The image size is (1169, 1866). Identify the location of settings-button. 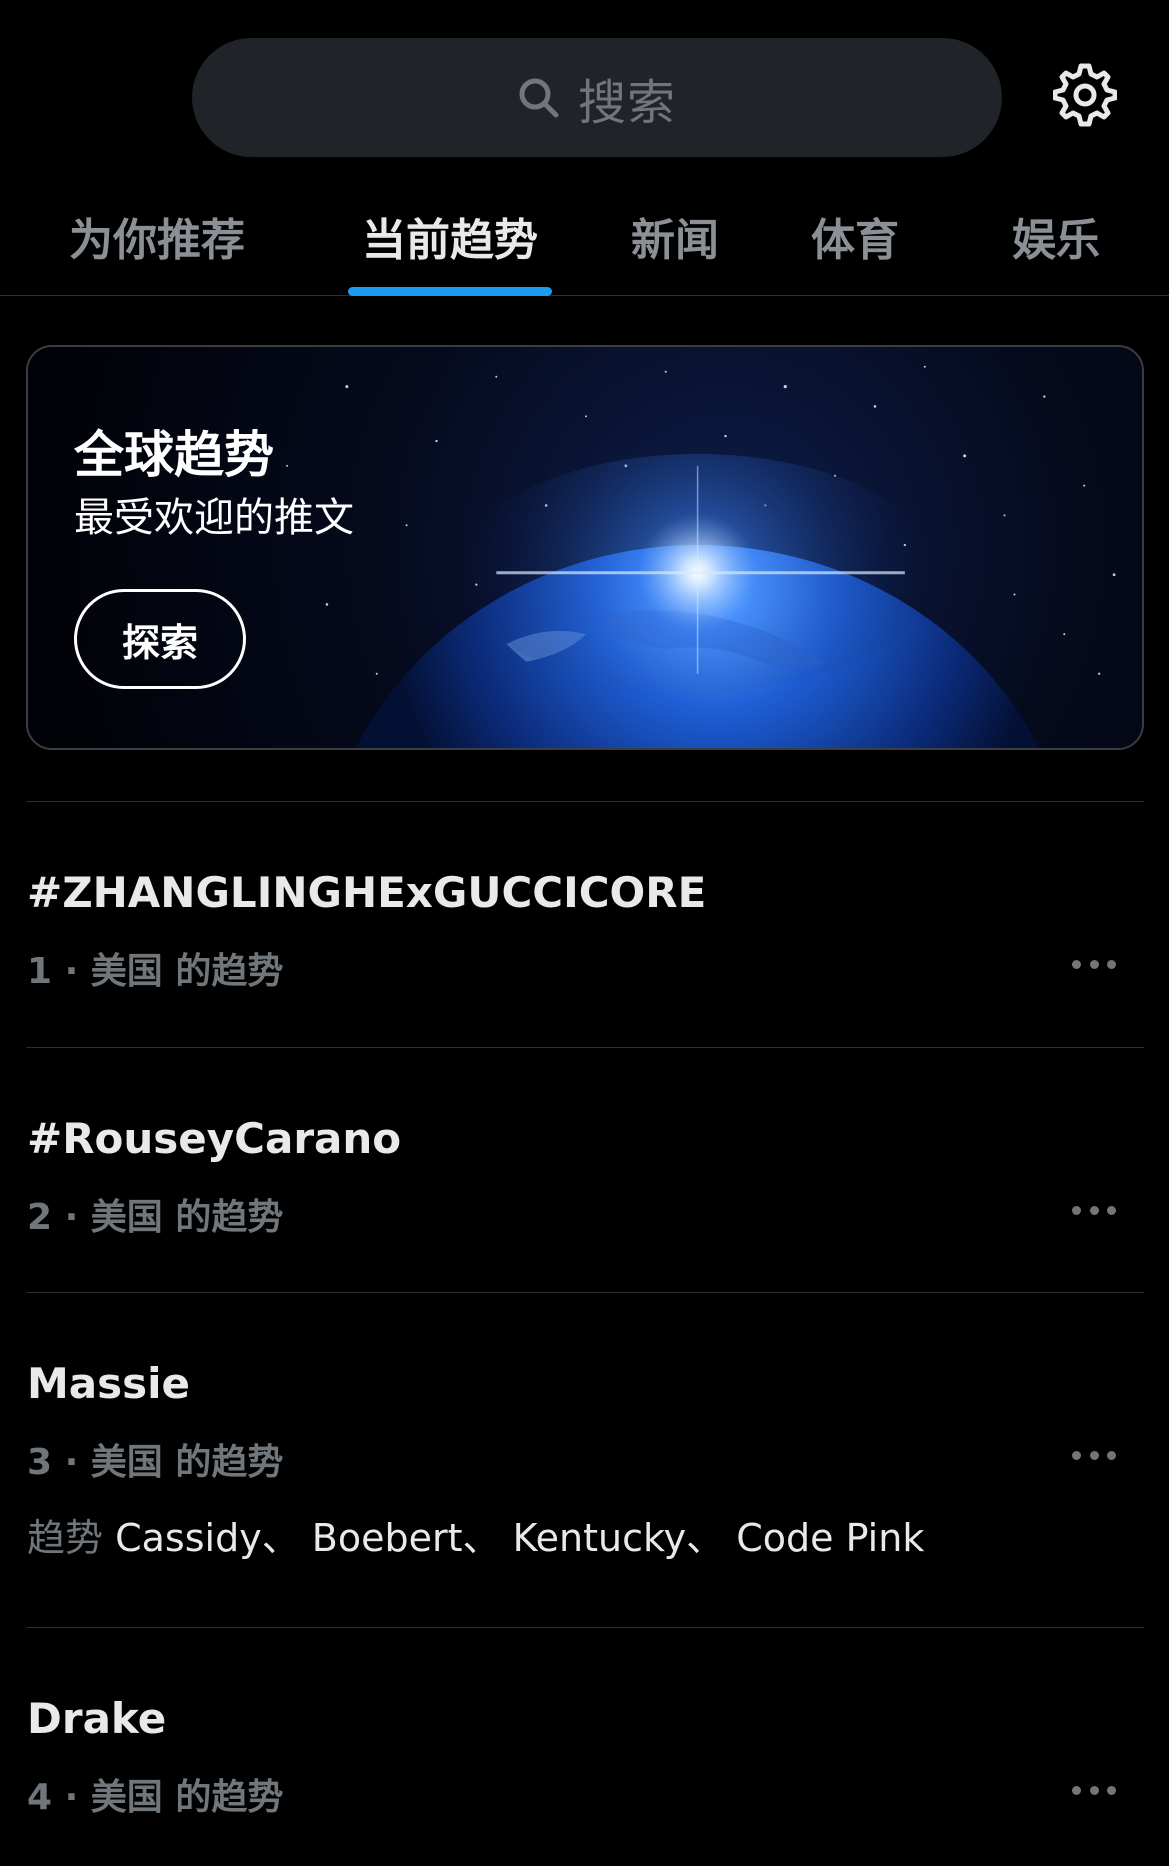
(1085, 97).